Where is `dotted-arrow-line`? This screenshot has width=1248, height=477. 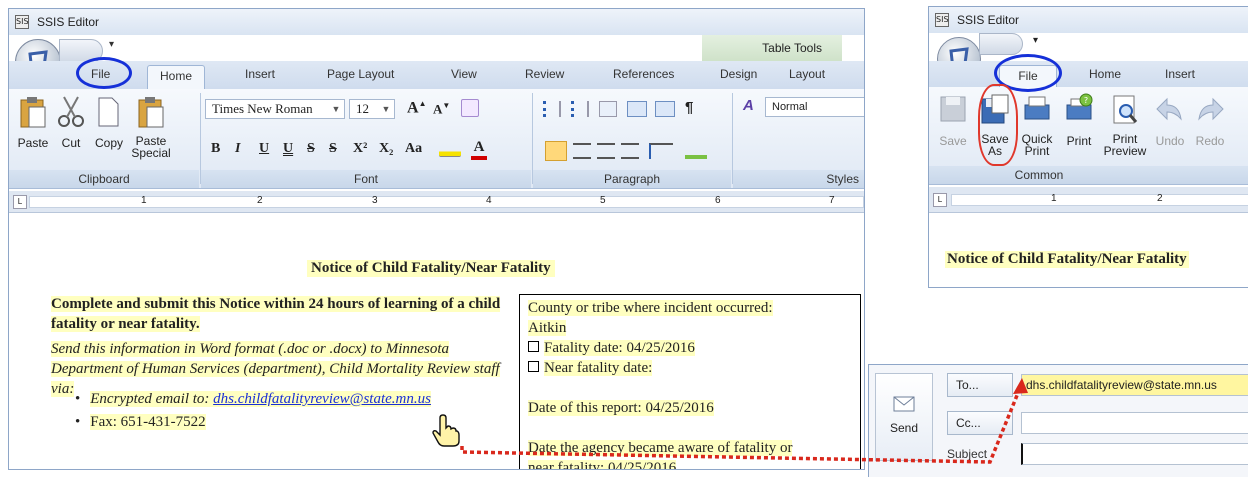 dotted-arrow-line is located at coordinates (741, 425).